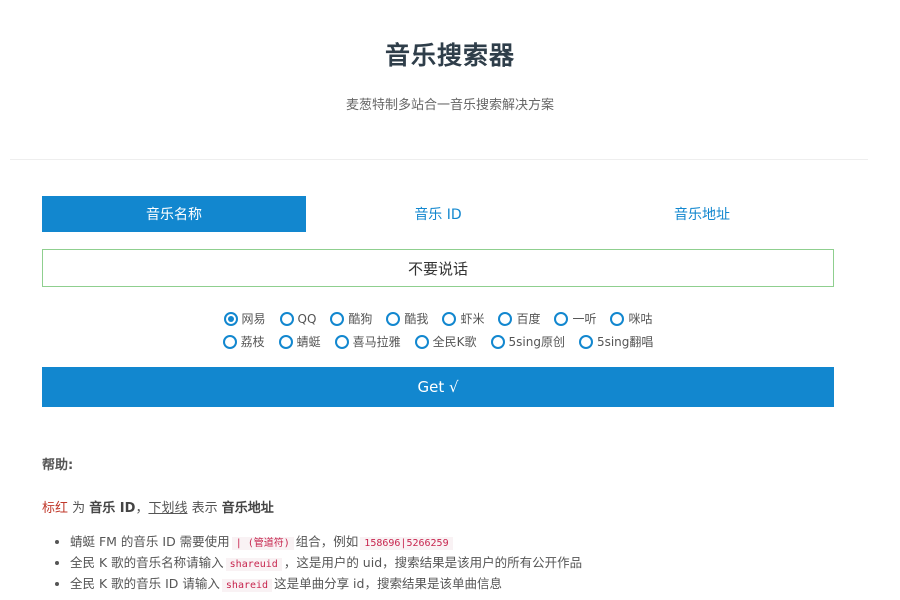 This screenshot has width=900, height=600. What do you see at coordinates (112, 508) in the screenshot?
I see `legend-music-id: 音乐 ID` at bounding box center [112, 508].